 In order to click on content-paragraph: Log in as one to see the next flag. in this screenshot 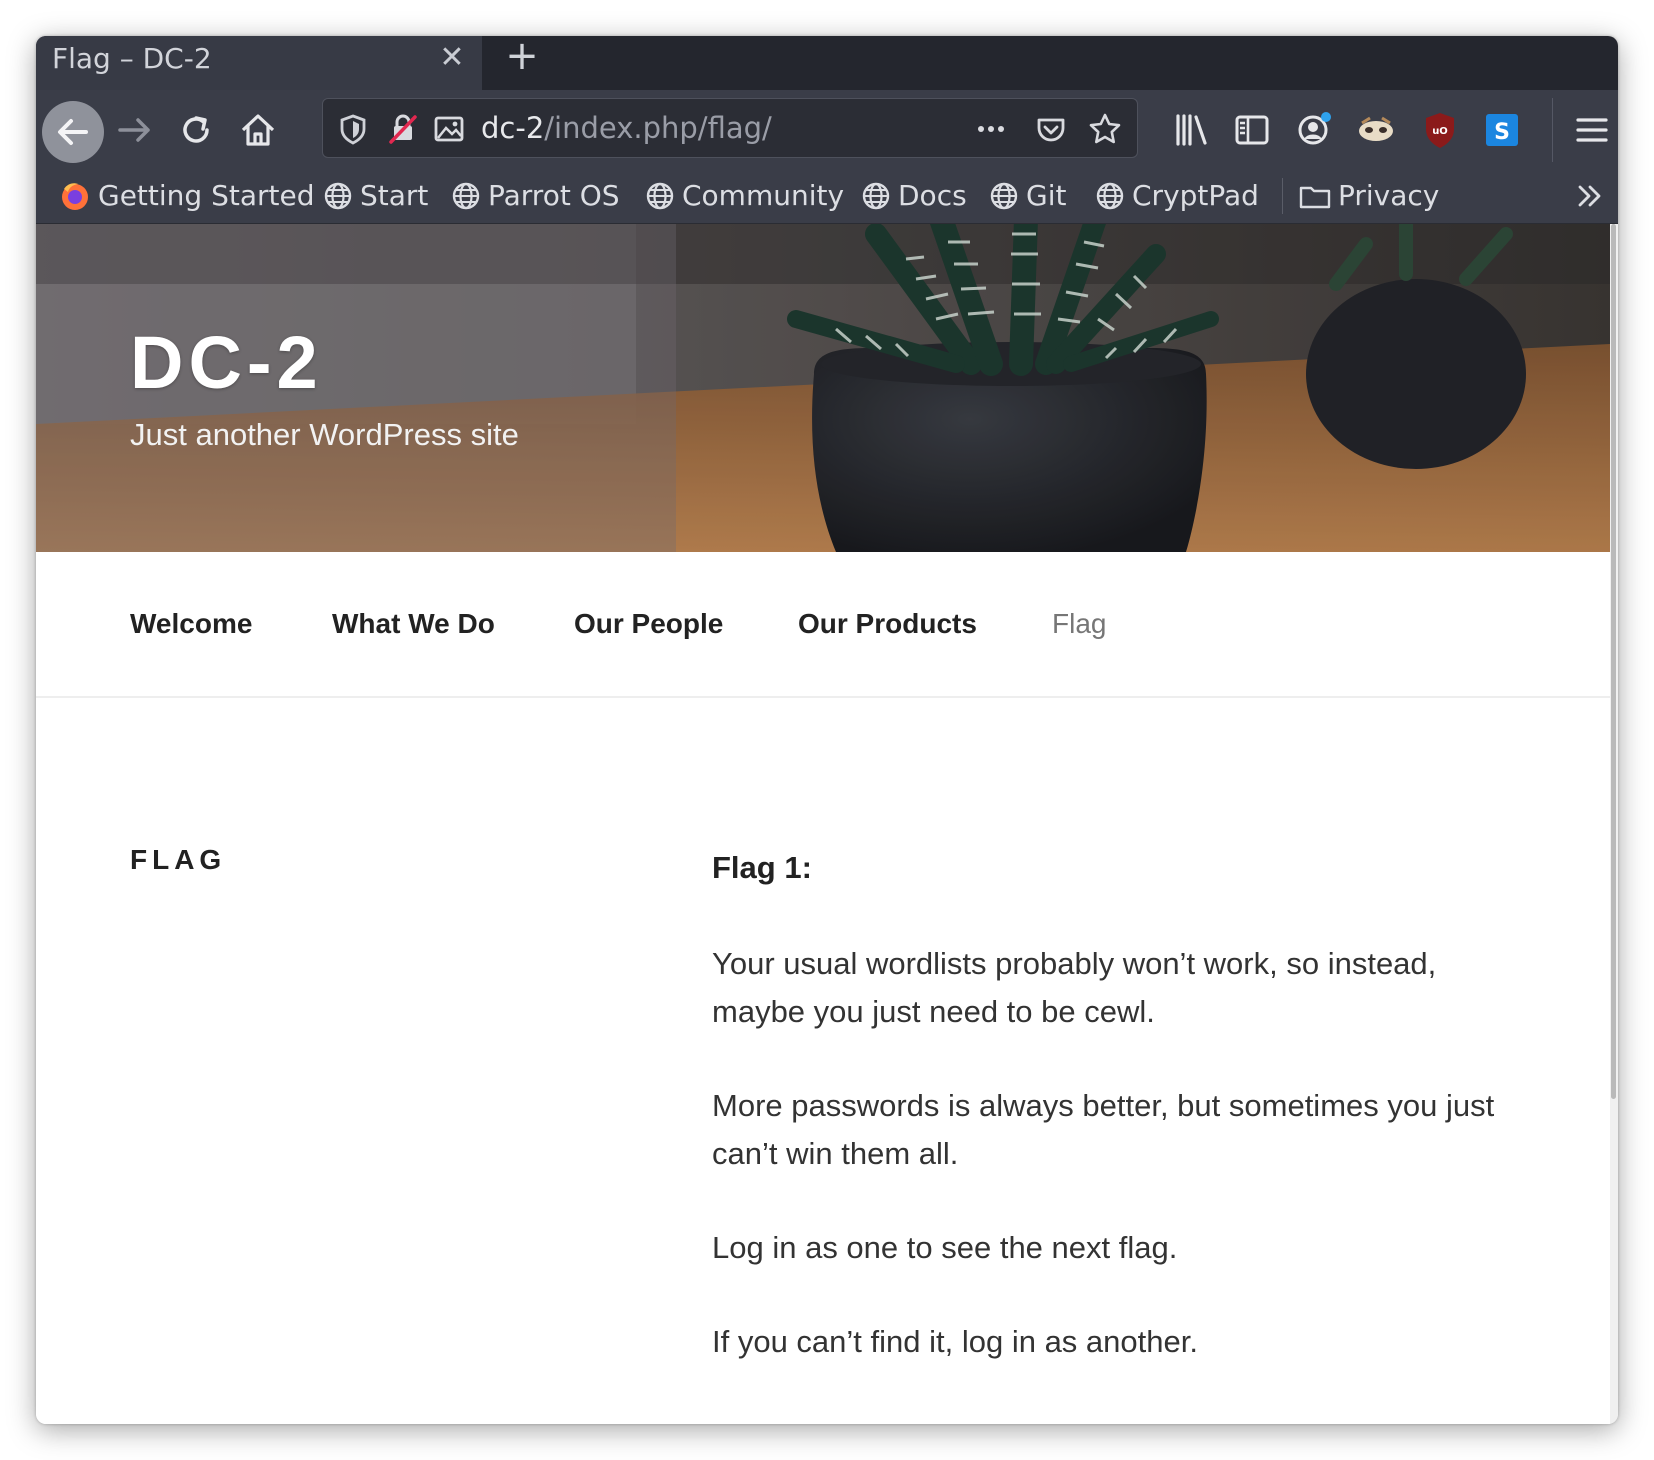, I will do `click(945, 1247)`.